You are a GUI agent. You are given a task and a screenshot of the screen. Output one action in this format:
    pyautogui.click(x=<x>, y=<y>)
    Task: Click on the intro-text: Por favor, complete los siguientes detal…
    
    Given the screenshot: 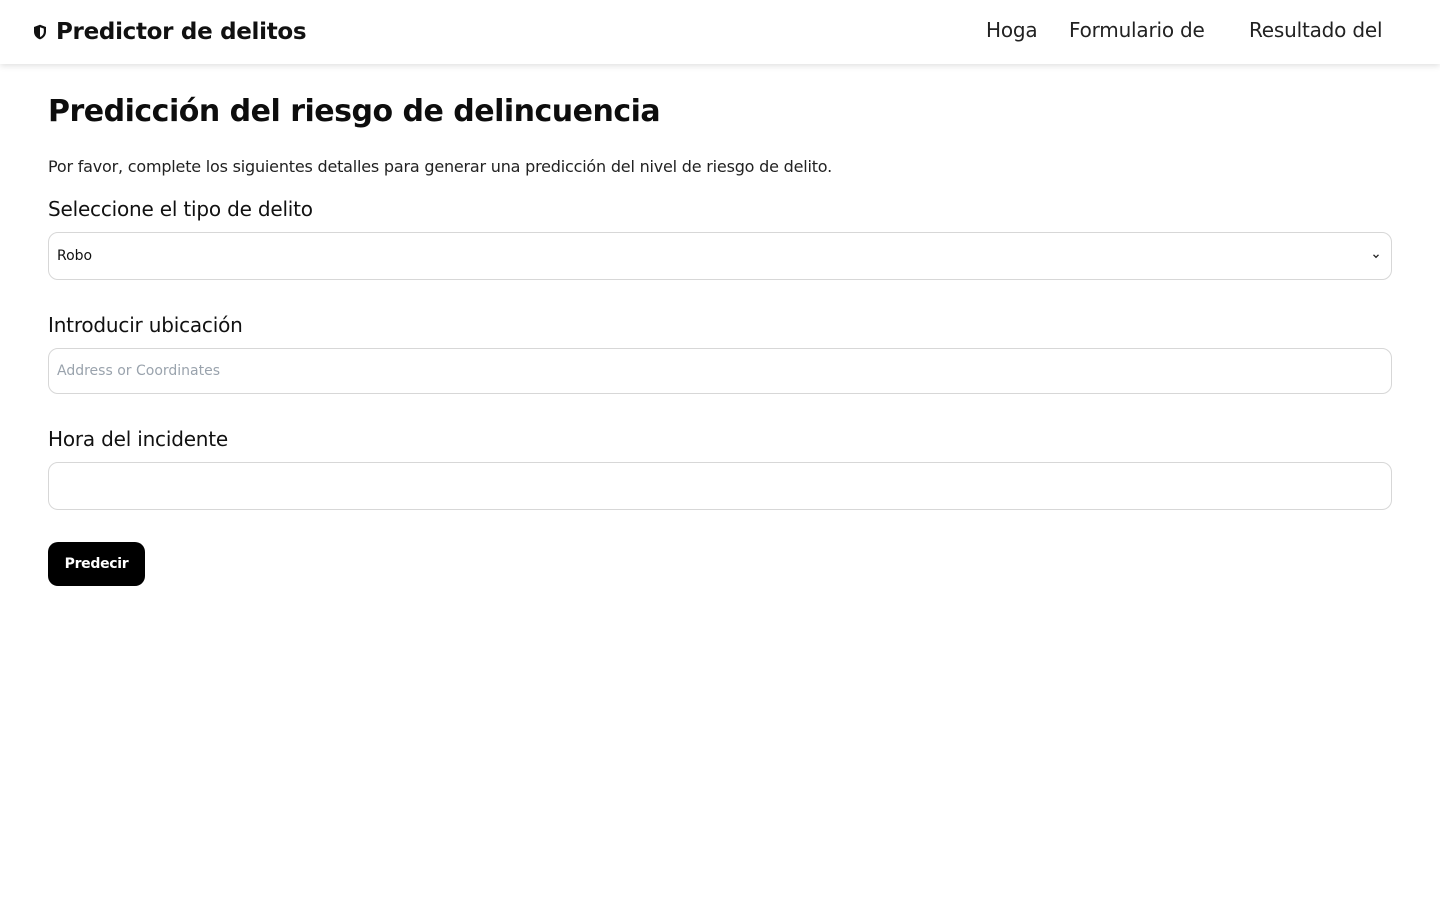 What is the action you would take?
    pyautogui.click(x=440, y=166)
    